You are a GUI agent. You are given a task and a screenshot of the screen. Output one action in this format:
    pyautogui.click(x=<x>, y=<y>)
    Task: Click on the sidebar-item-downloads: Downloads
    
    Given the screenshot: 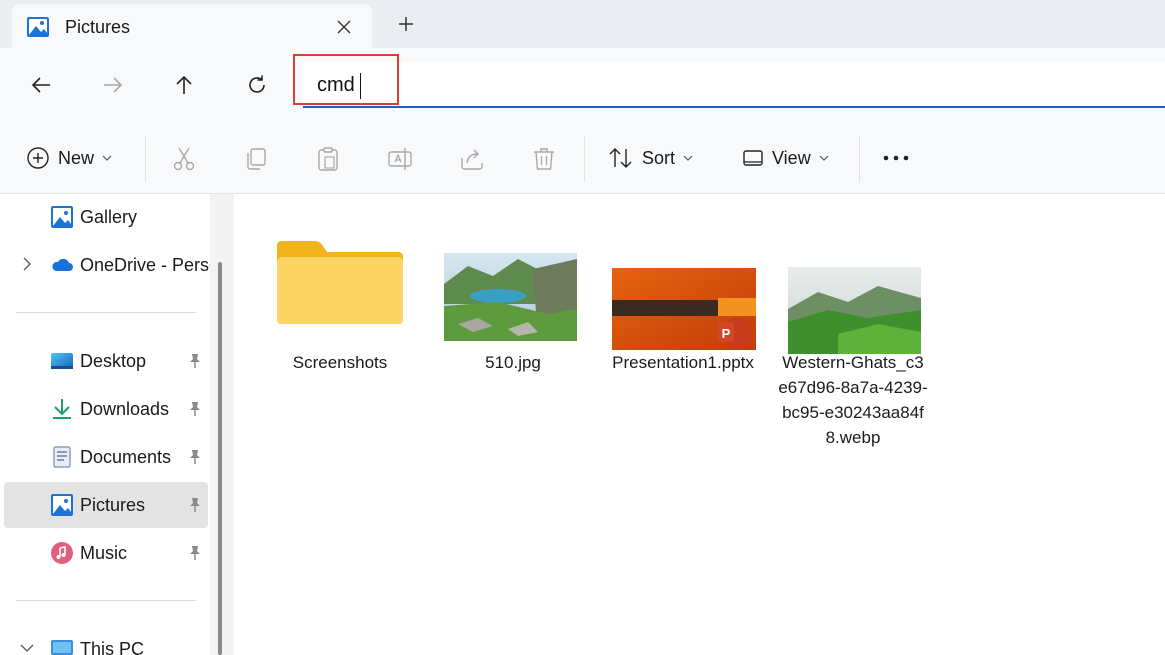 What is the action you would take?
    pyautogui.click(x=106, y=409)
    